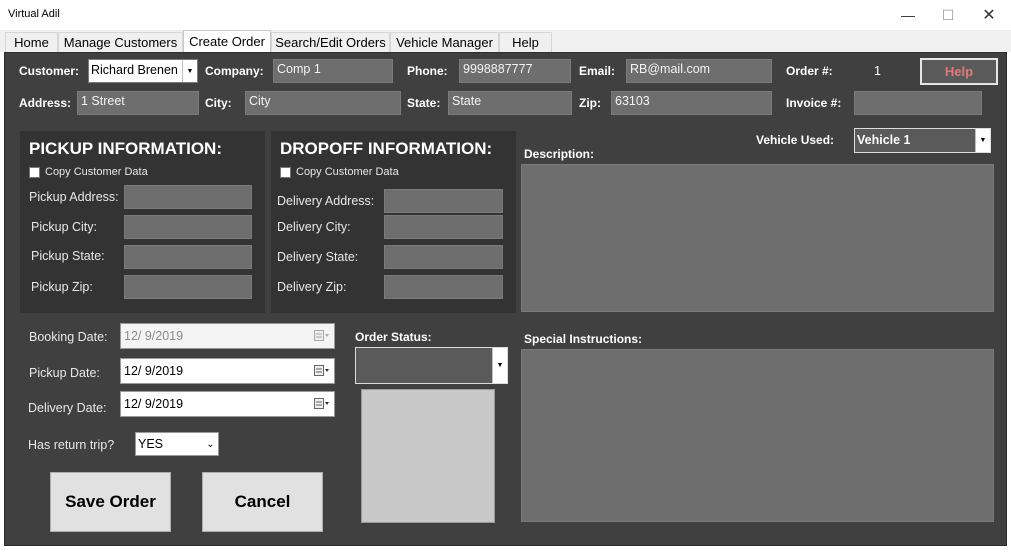 This screenshot has width=1011, height=552. I want to click on phone-field: 9998887777, so click(515, 71).